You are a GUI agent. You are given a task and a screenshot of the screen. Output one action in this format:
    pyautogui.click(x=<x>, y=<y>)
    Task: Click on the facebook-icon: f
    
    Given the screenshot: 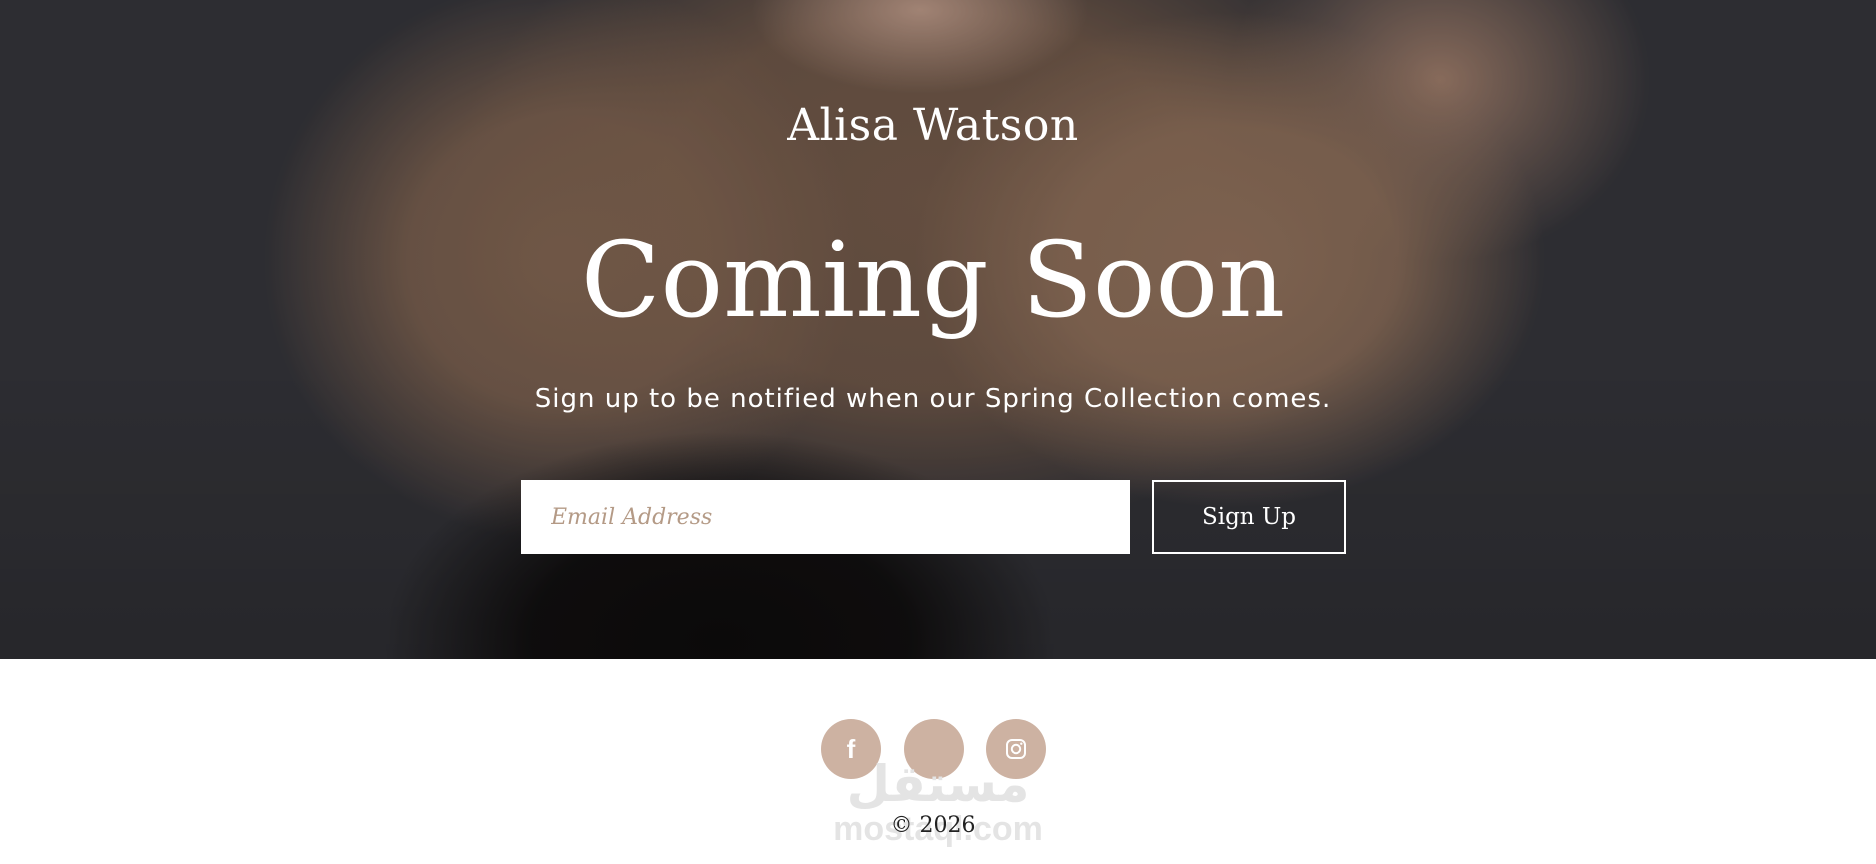 What is the action you would take?
    pyautogui.click(x=851, y=749)
    